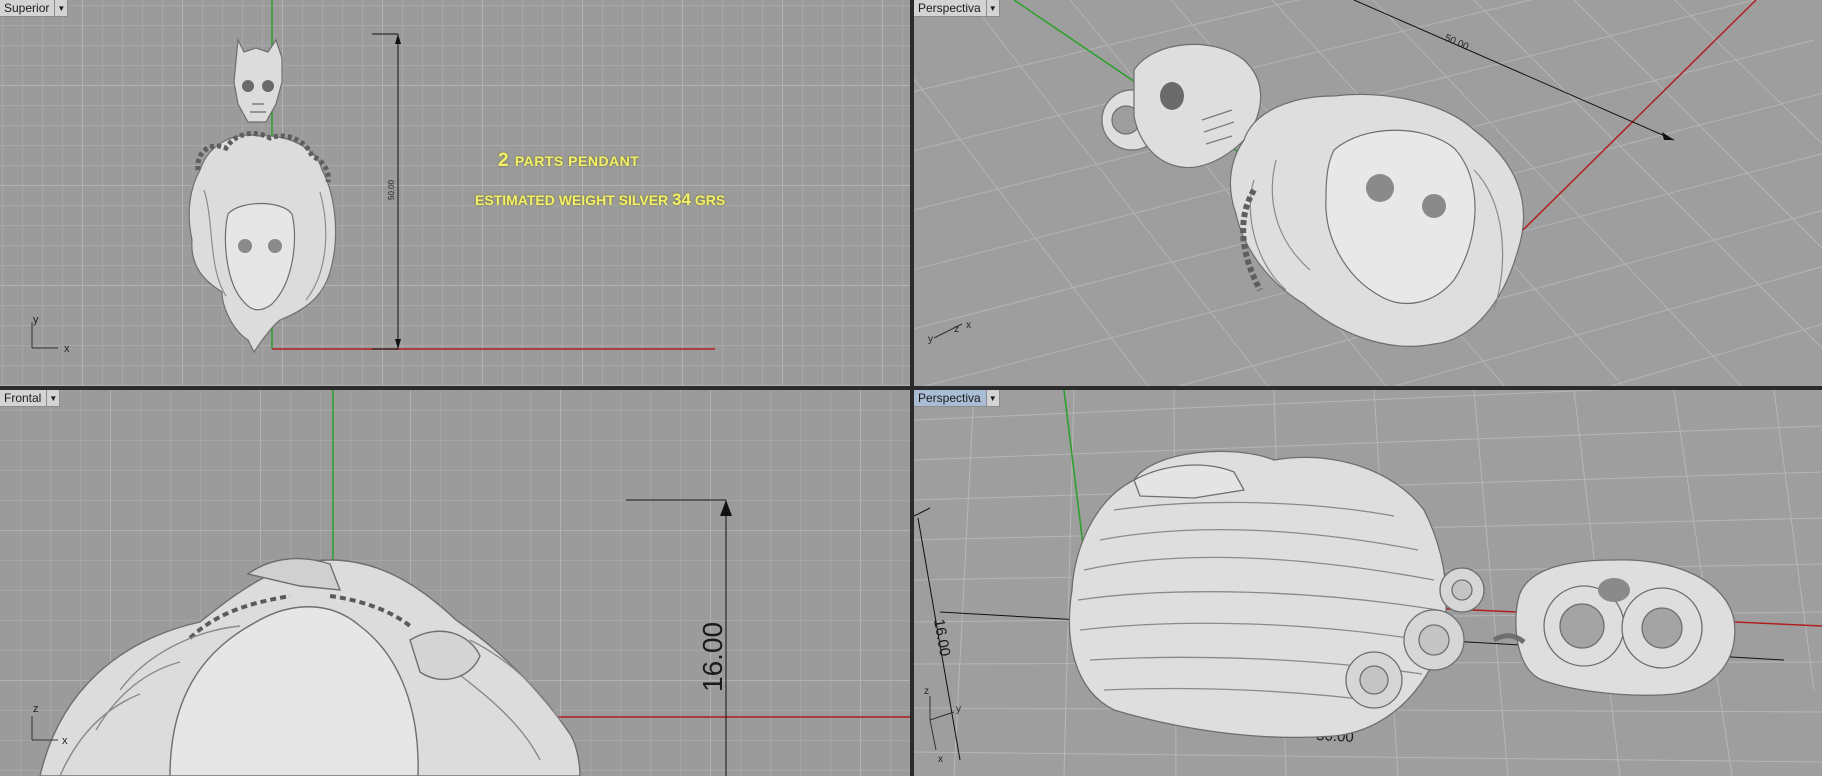 This screenshot has width=1822, height=776. I want to click on viewport-tab-front: Frontal ▼, so click(30, 398).